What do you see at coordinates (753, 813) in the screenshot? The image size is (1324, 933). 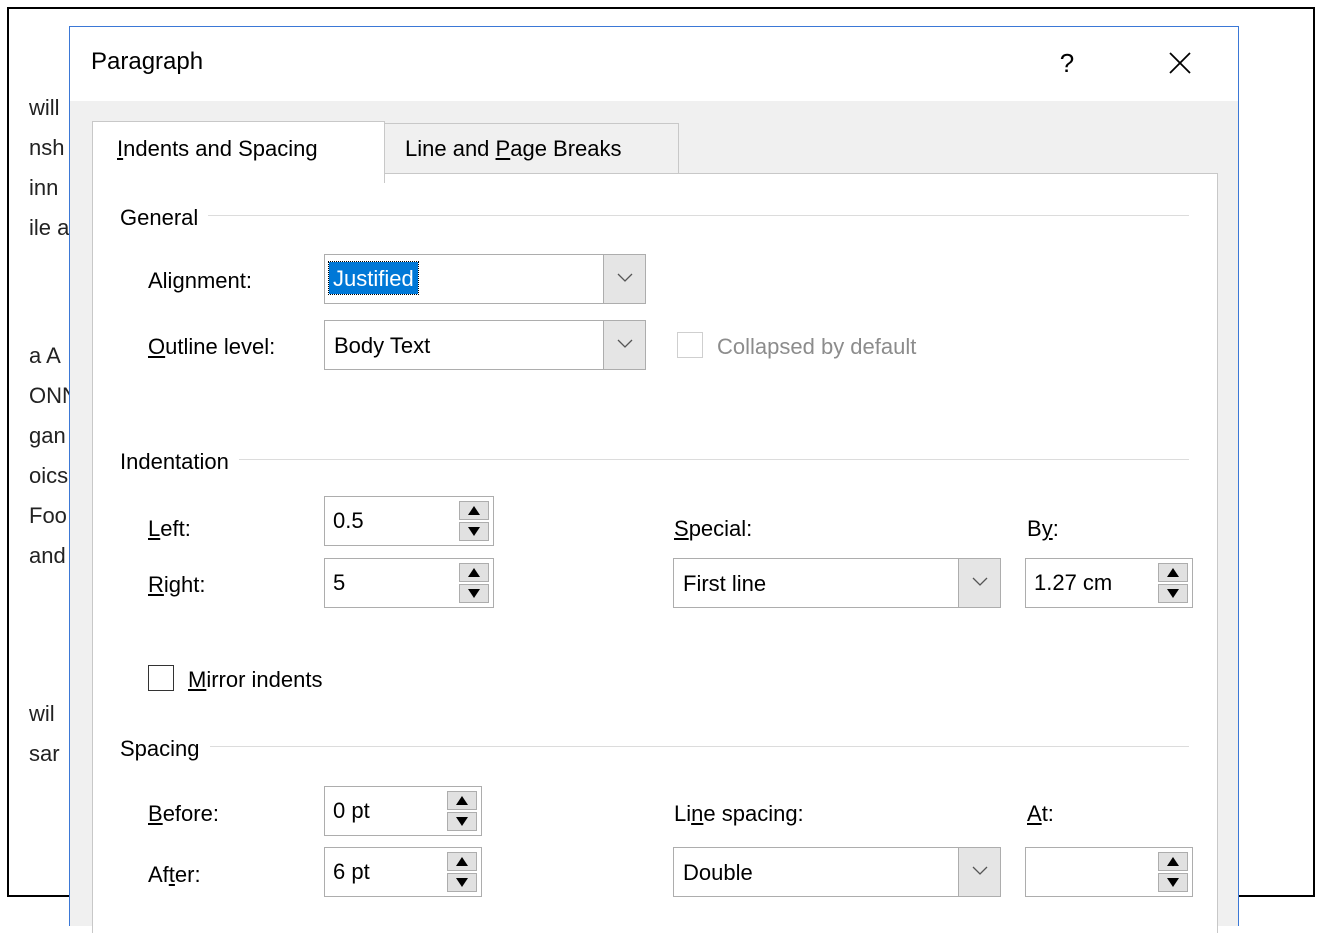 I see `label-text: e spacing:` at bounding box center [753, 813].